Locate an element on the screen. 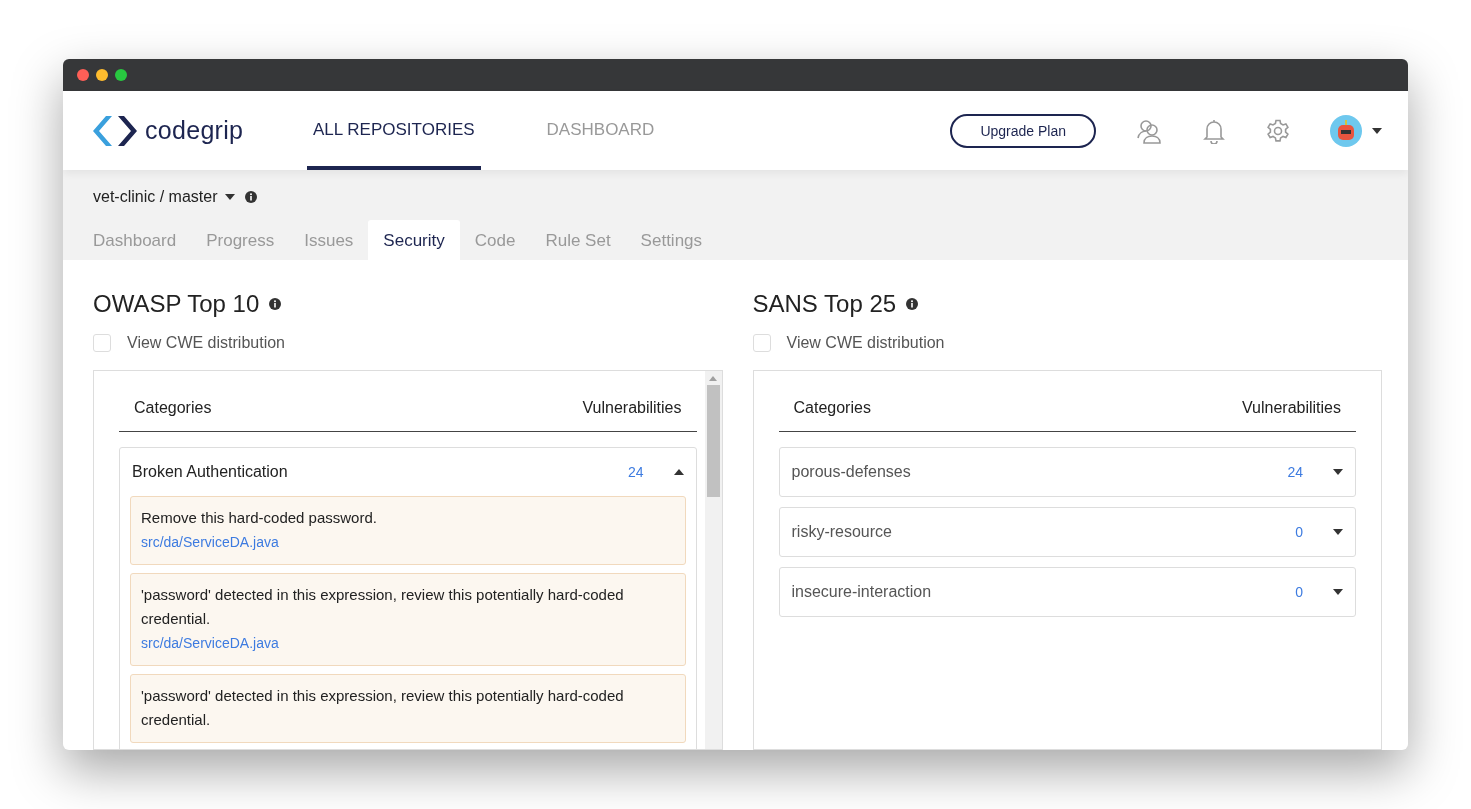  zoom-window-dot is located at coordinates (121, 75).